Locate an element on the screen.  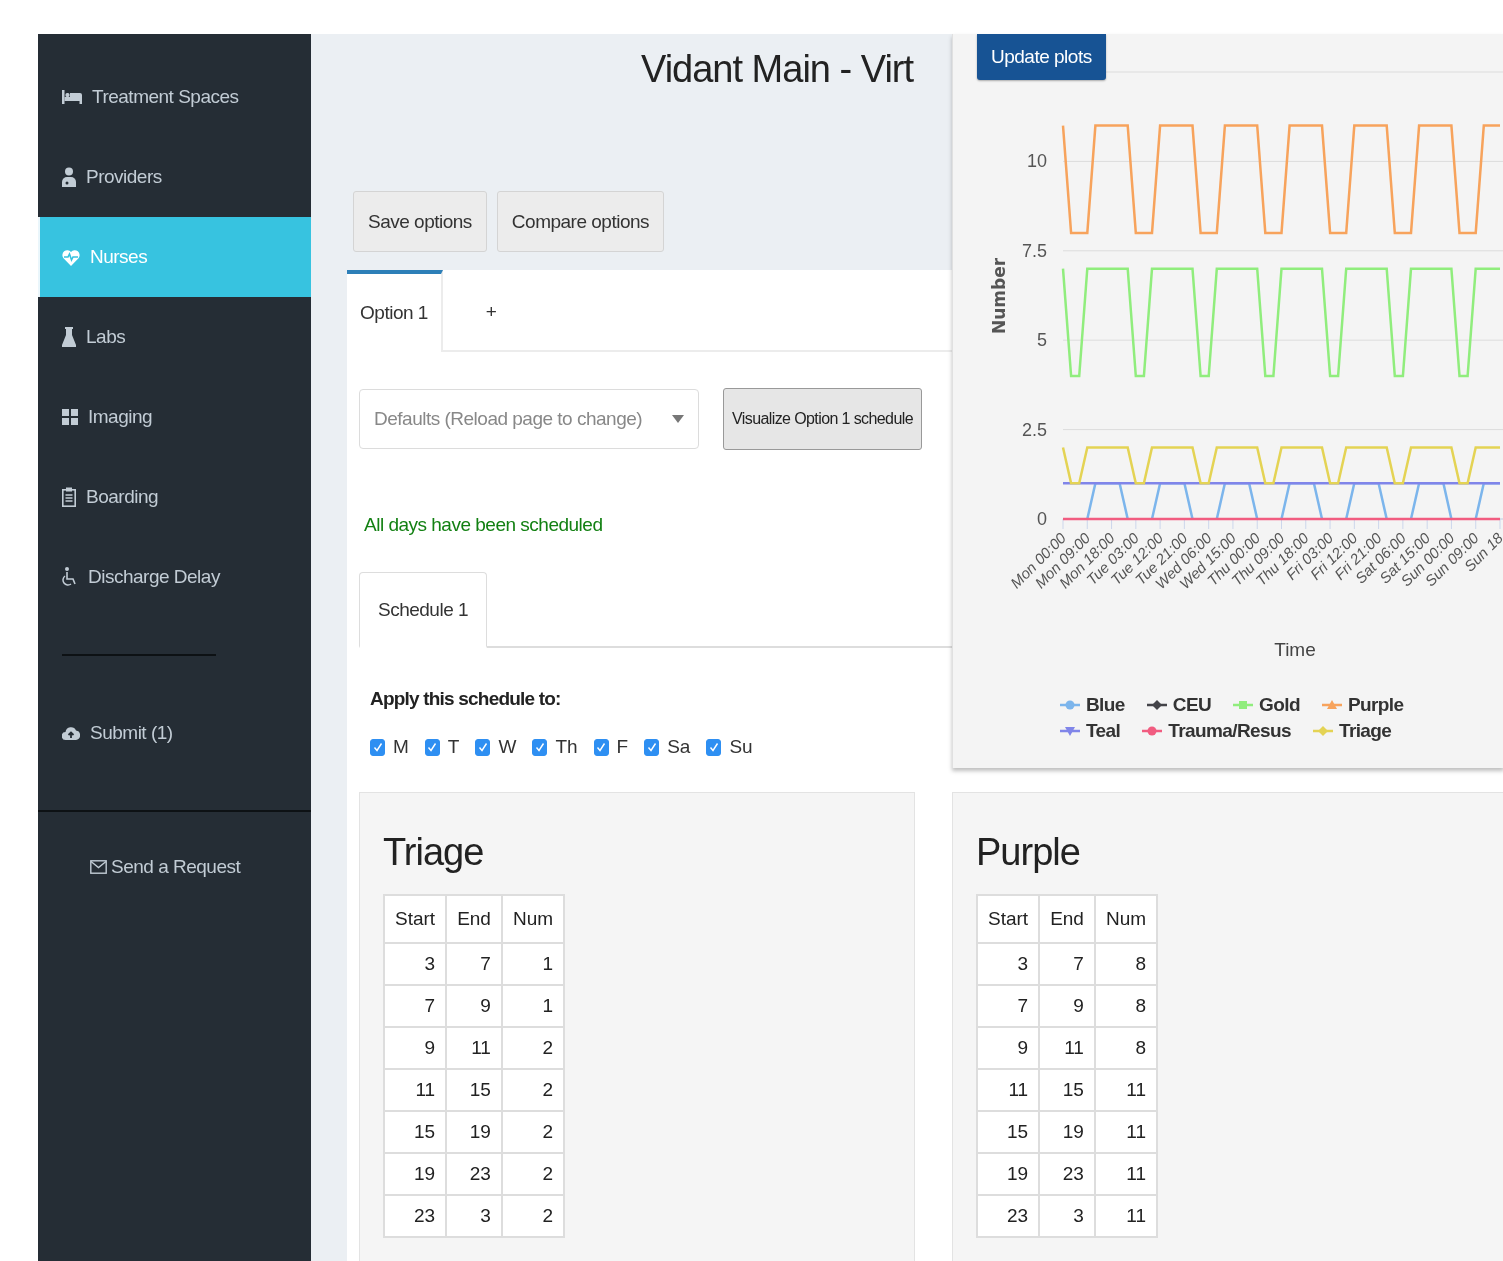
day-label: W is located at coordinates (507, 747).